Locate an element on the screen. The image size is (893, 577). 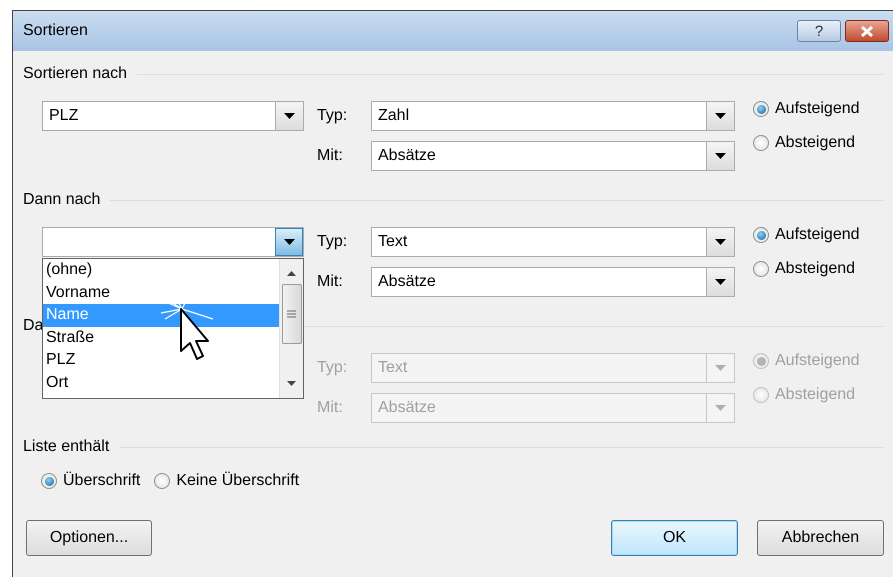
close-button is located at coordinates (867, 31).